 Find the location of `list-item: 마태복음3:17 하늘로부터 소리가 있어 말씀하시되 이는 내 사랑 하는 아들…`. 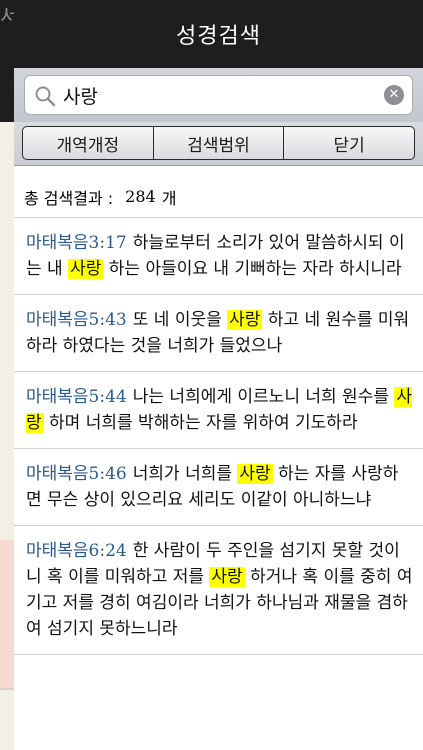

list-item: 마태복음3:17 하늘로부터 소리가 있어 말씀하시되 이는 내 사랑 하는 아들… is located at coordinates (218, 256).